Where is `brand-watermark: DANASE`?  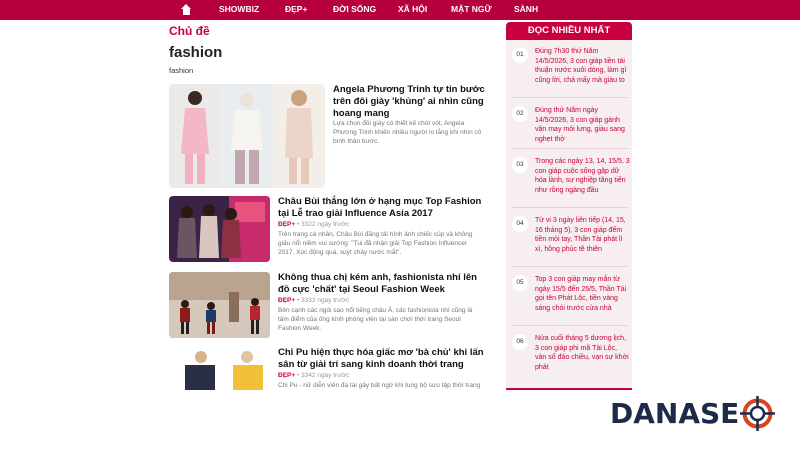 brand-watermark: DANASE is located at coordinates (693, 413).